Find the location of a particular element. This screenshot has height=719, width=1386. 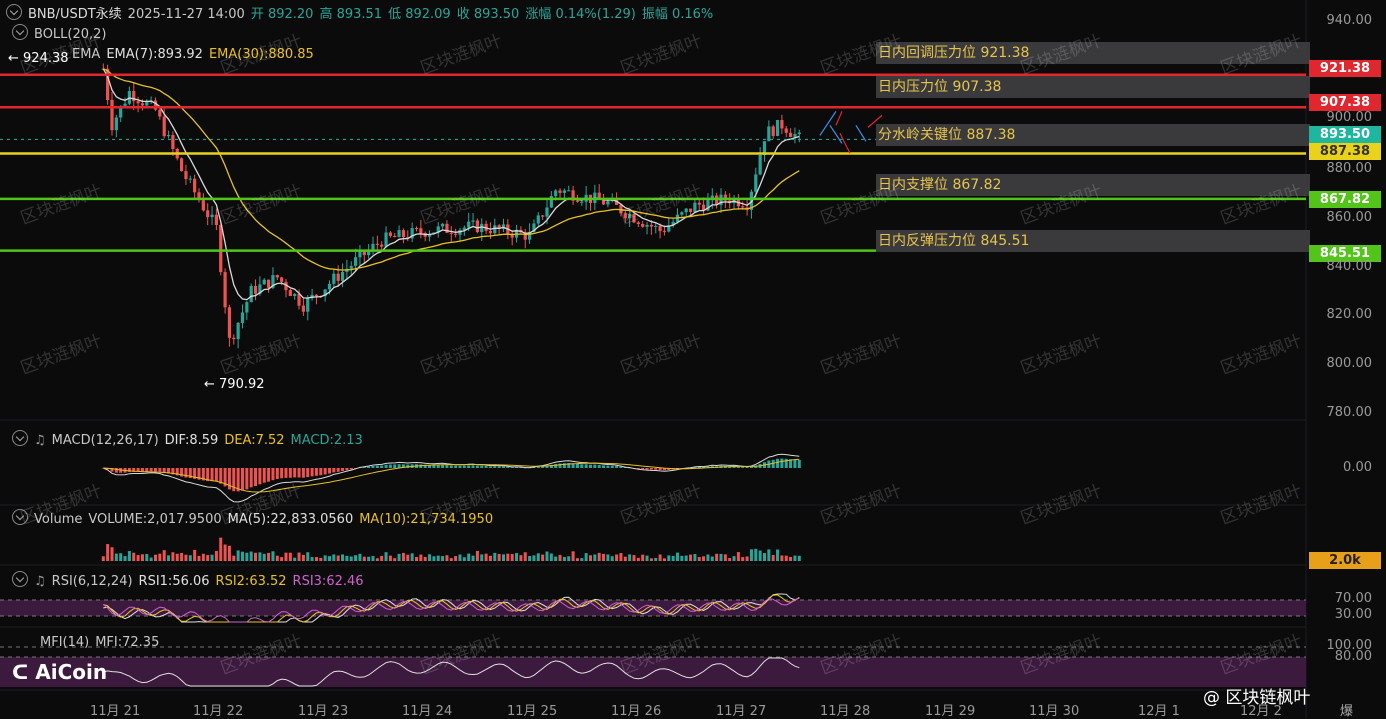

macd-legend: ♫ MACD(12,26,17) DIF:8.59 DEA:7.52 MACD:2.13 is located at coordinates (190, 439).